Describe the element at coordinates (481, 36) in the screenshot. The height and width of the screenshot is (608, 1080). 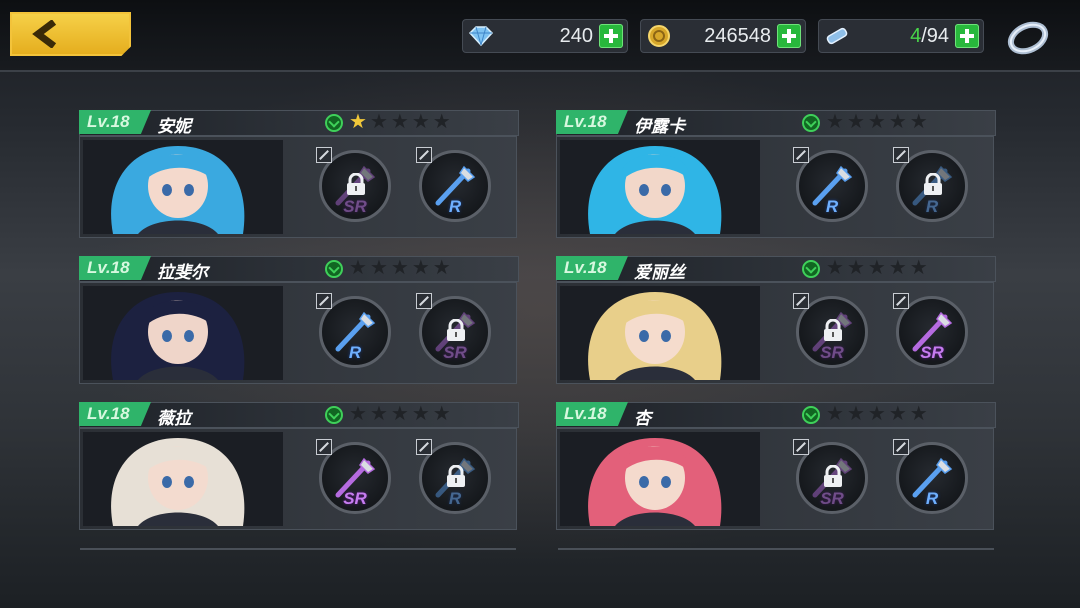
I see `diamond-icon` at that location.